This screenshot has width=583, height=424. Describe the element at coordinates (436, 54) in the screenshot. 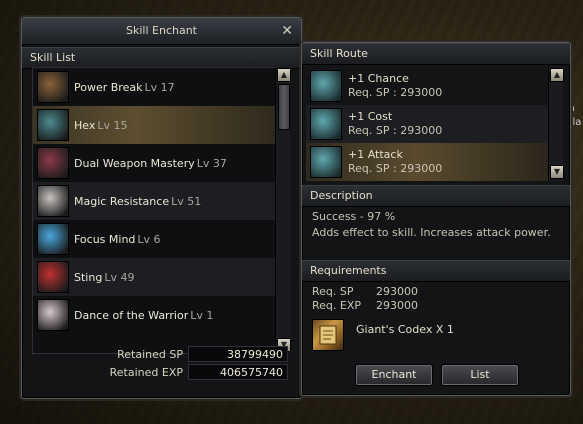

I see `skill-route-header: Skill Route` at that location.